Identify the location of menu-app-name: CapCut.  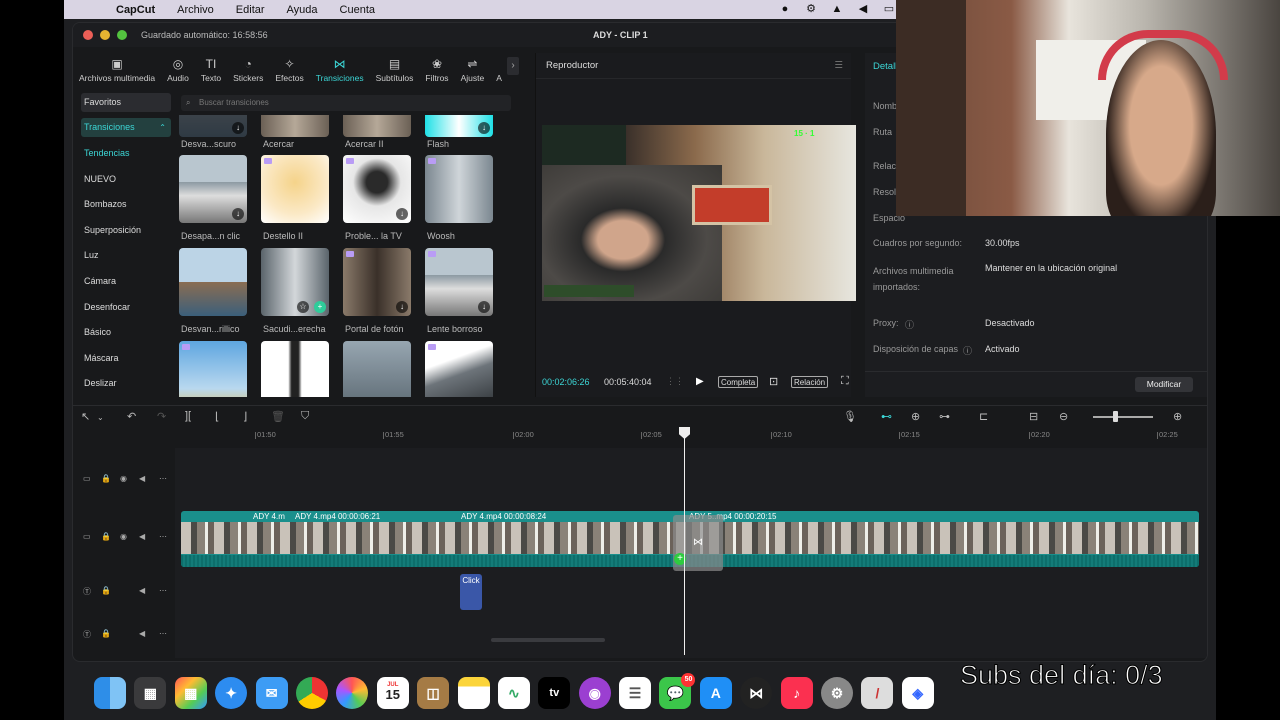
(135, 10).